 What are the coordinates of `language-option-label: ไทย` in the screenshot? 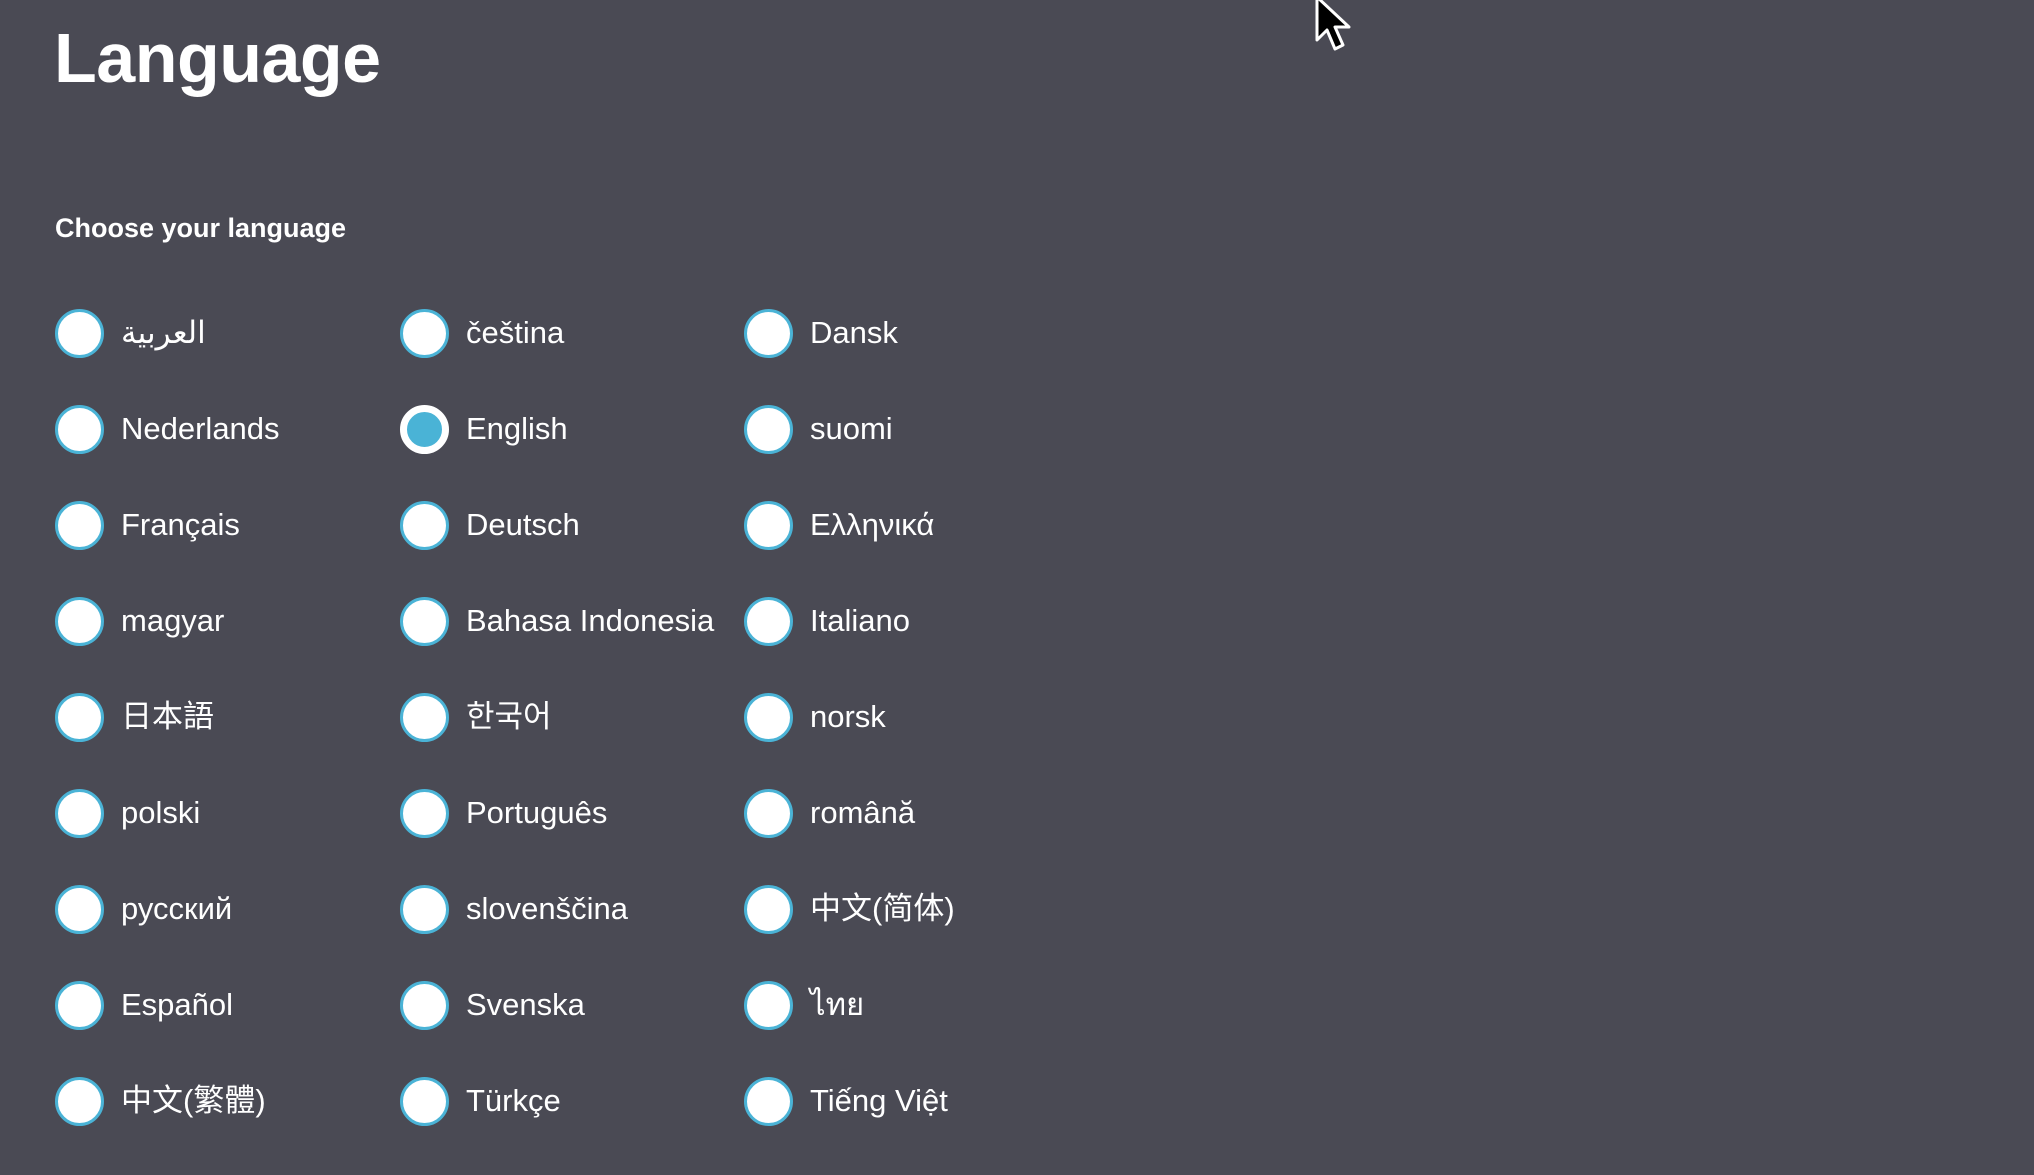 It's located at (837, 1004).